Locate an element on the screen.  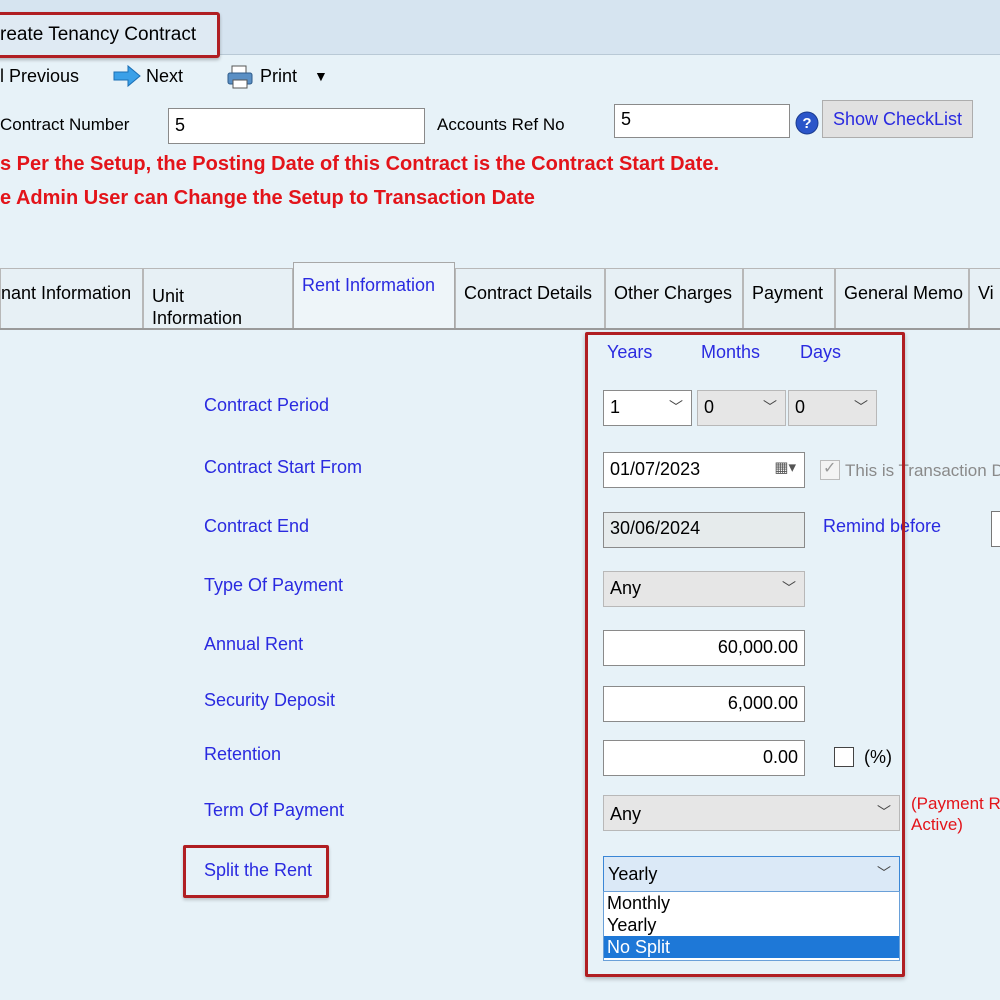
show-checklist-button: Show CheckList is located at coordinates (897, 119).